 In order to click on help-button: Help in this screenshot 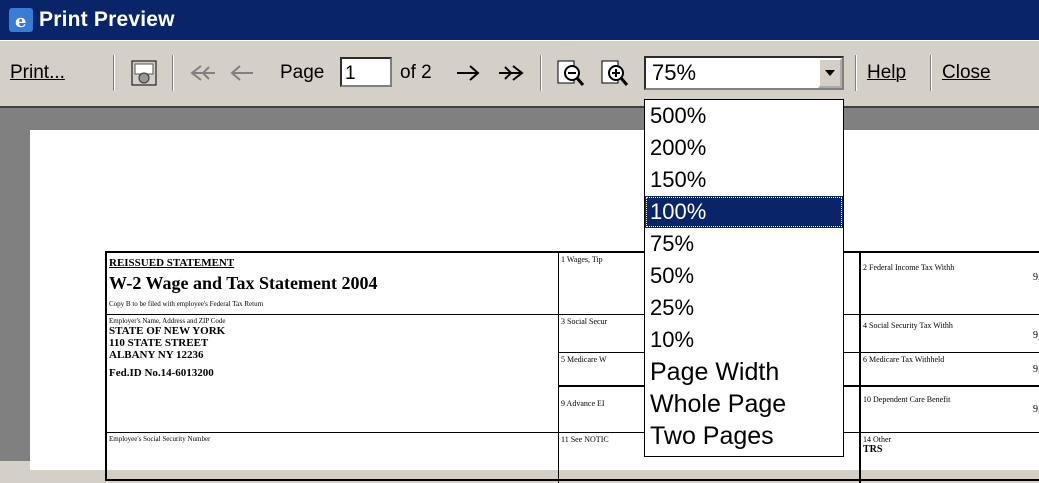, I will do `click(886, 73)`.